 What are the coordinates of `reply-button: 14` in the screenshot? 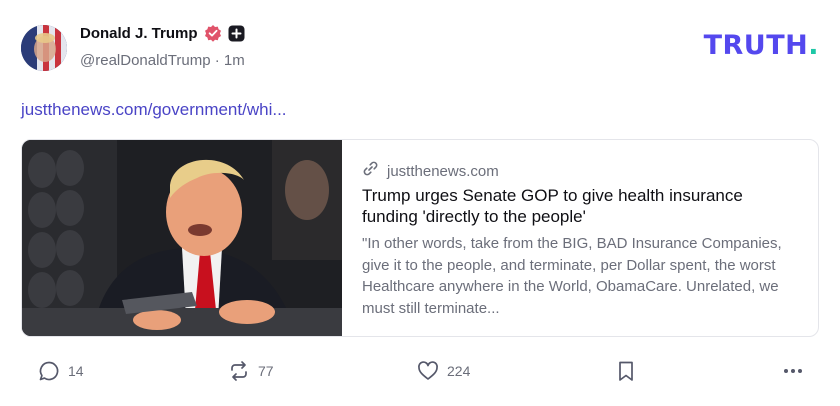 It's located at (61, 371).